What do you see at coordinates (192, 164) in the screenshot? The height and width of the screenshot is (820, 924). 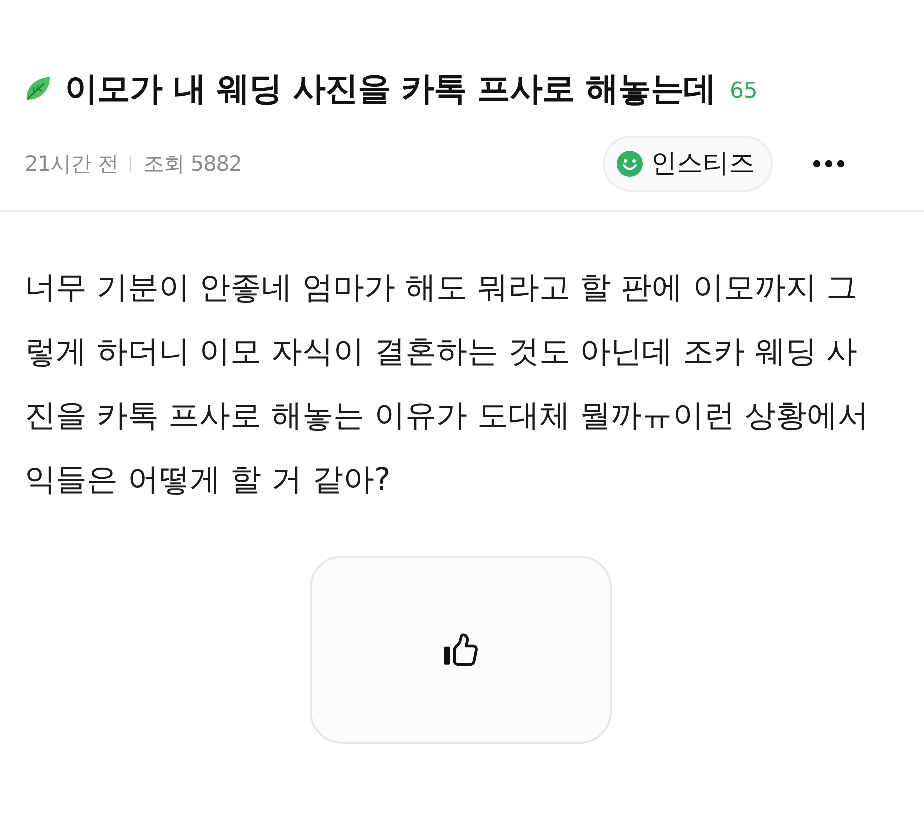 I see `view-count: 조회 5882` at bounding box center [192, 164].